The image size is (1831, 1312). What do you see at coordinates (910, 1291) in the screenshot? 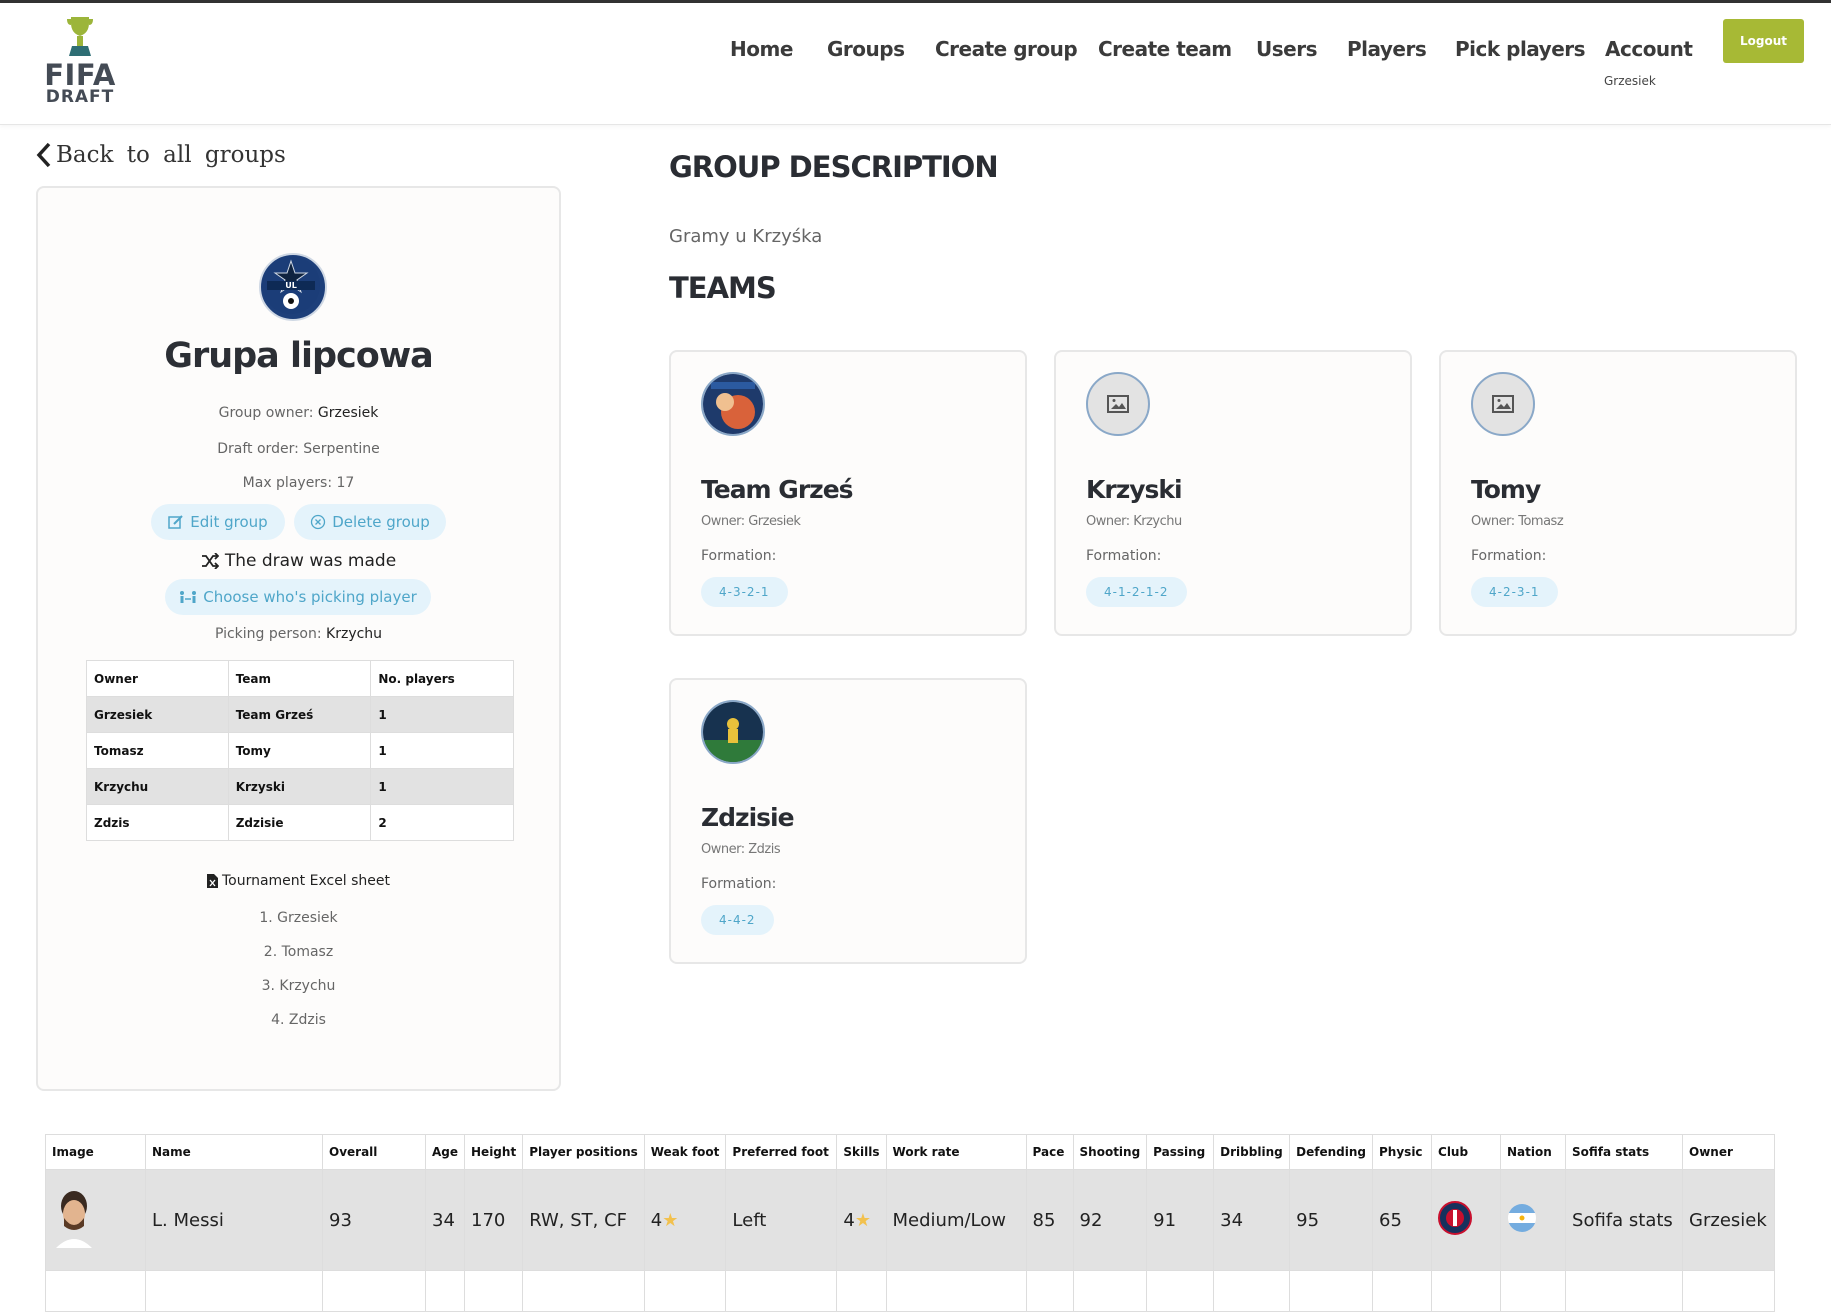
I see `player-row` at bounding box center [910, 1291].